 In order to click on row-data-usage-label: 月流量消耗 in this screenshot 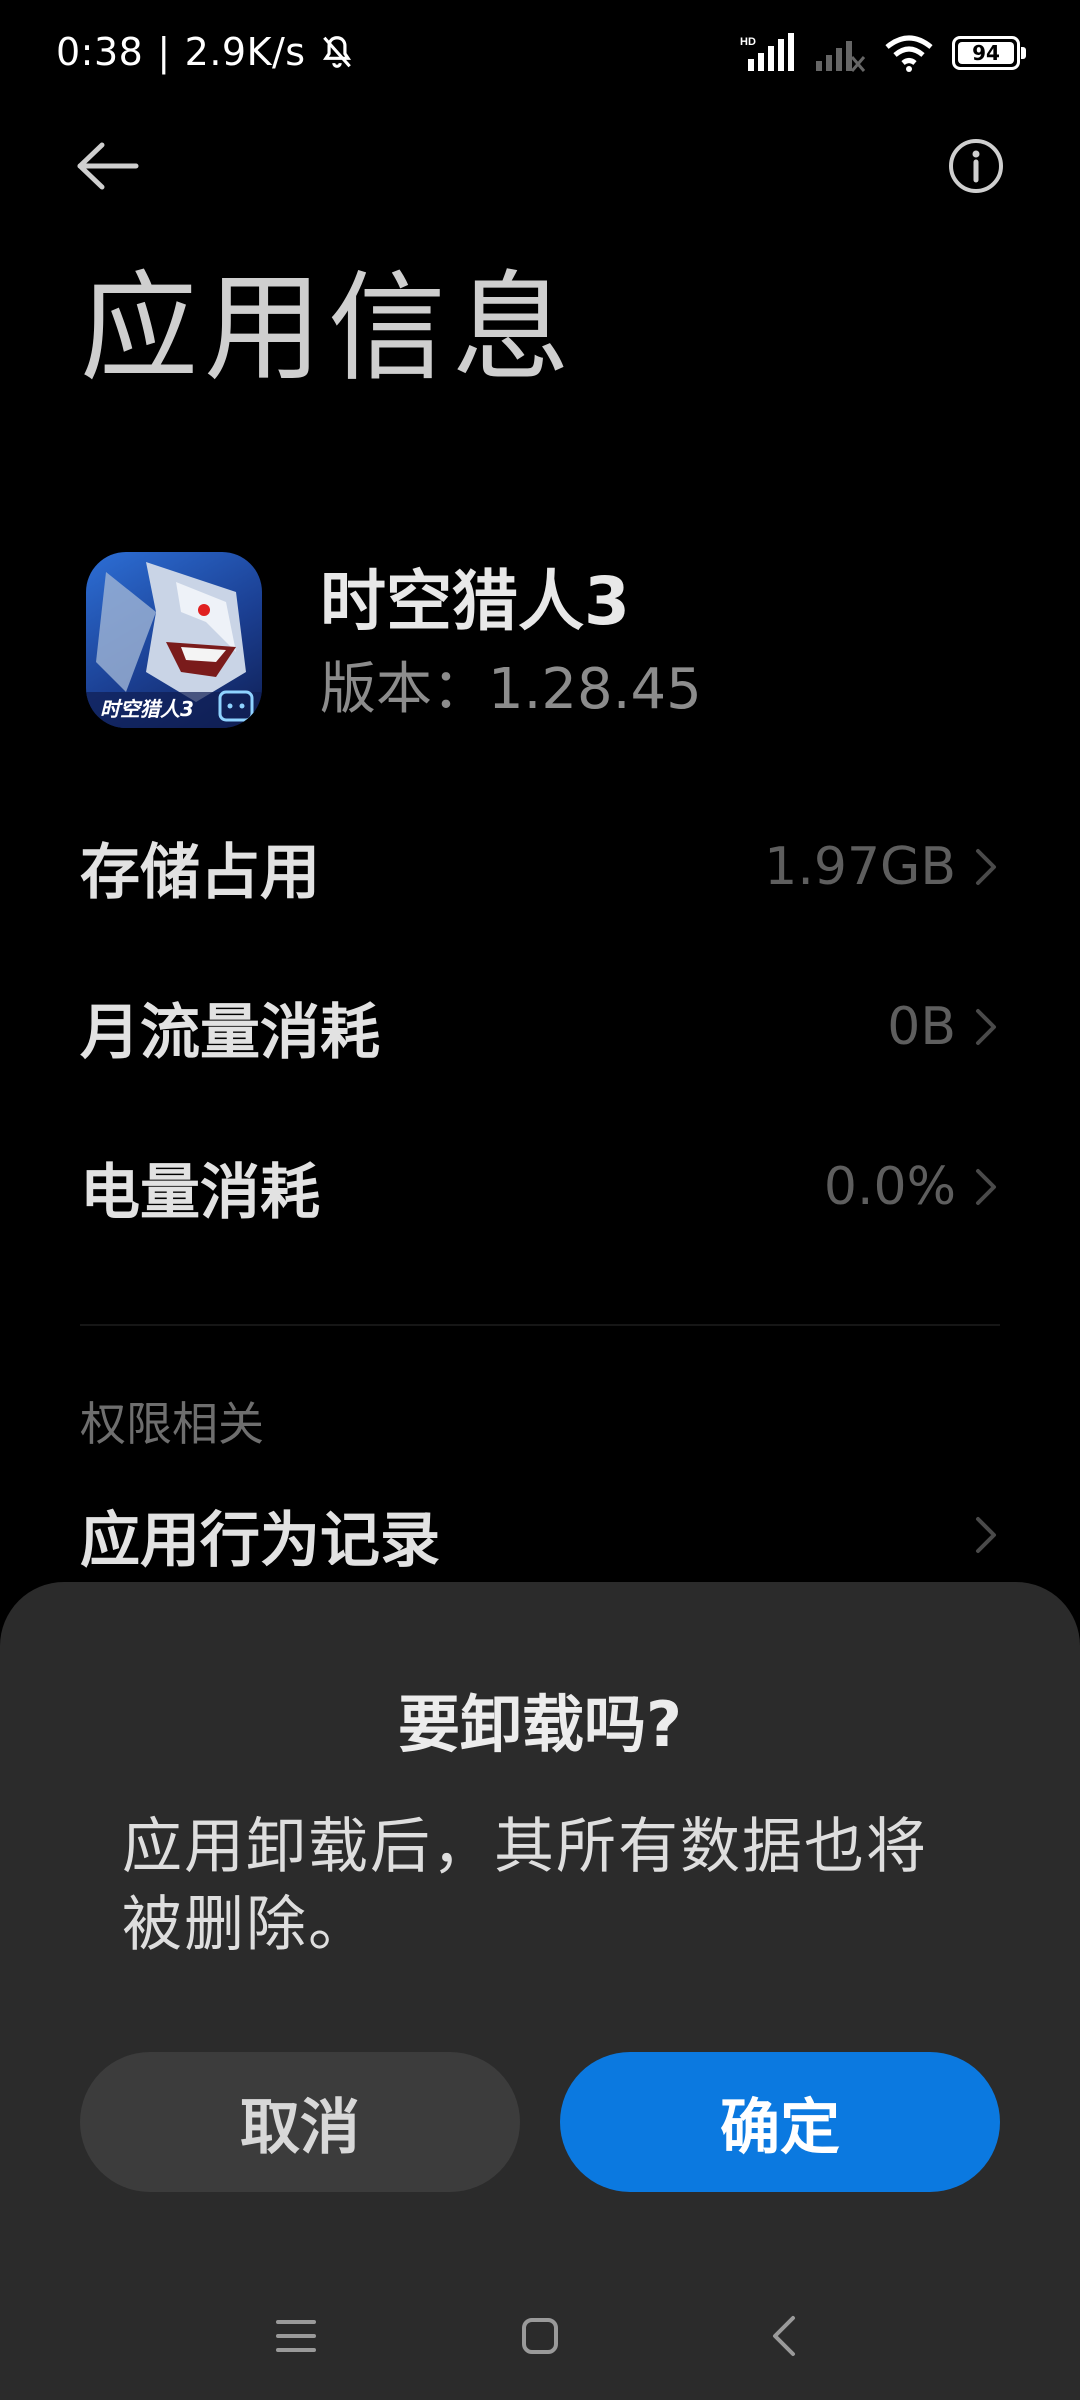, I will do `click(230, 1032)`.